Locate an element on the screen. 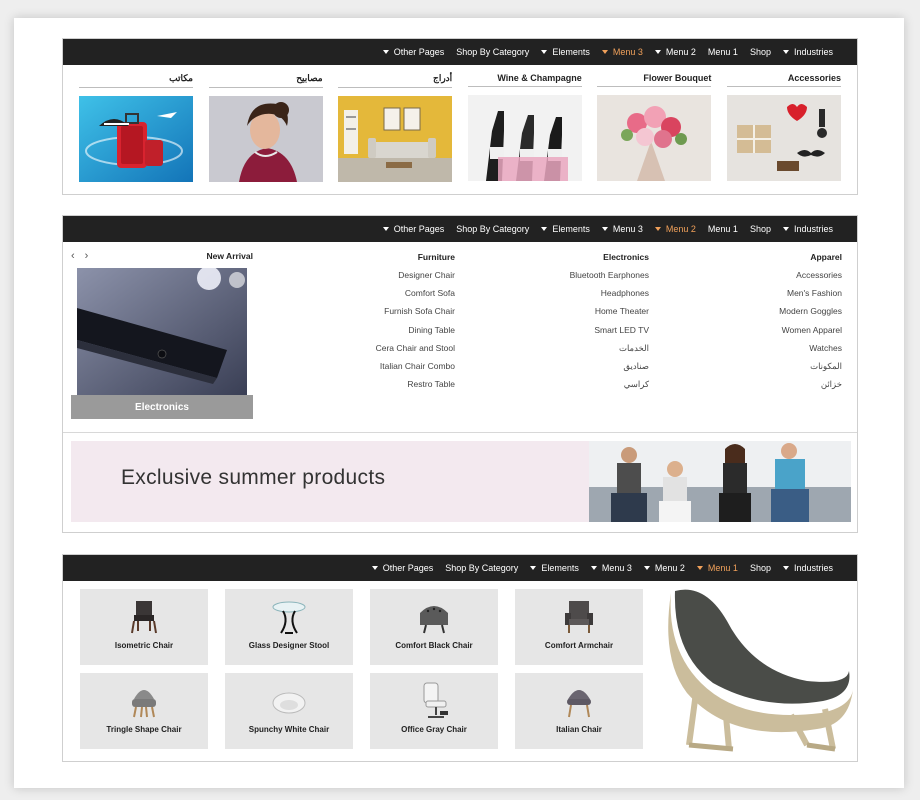  lounge-chair-image is located at coordinates (757, 670).